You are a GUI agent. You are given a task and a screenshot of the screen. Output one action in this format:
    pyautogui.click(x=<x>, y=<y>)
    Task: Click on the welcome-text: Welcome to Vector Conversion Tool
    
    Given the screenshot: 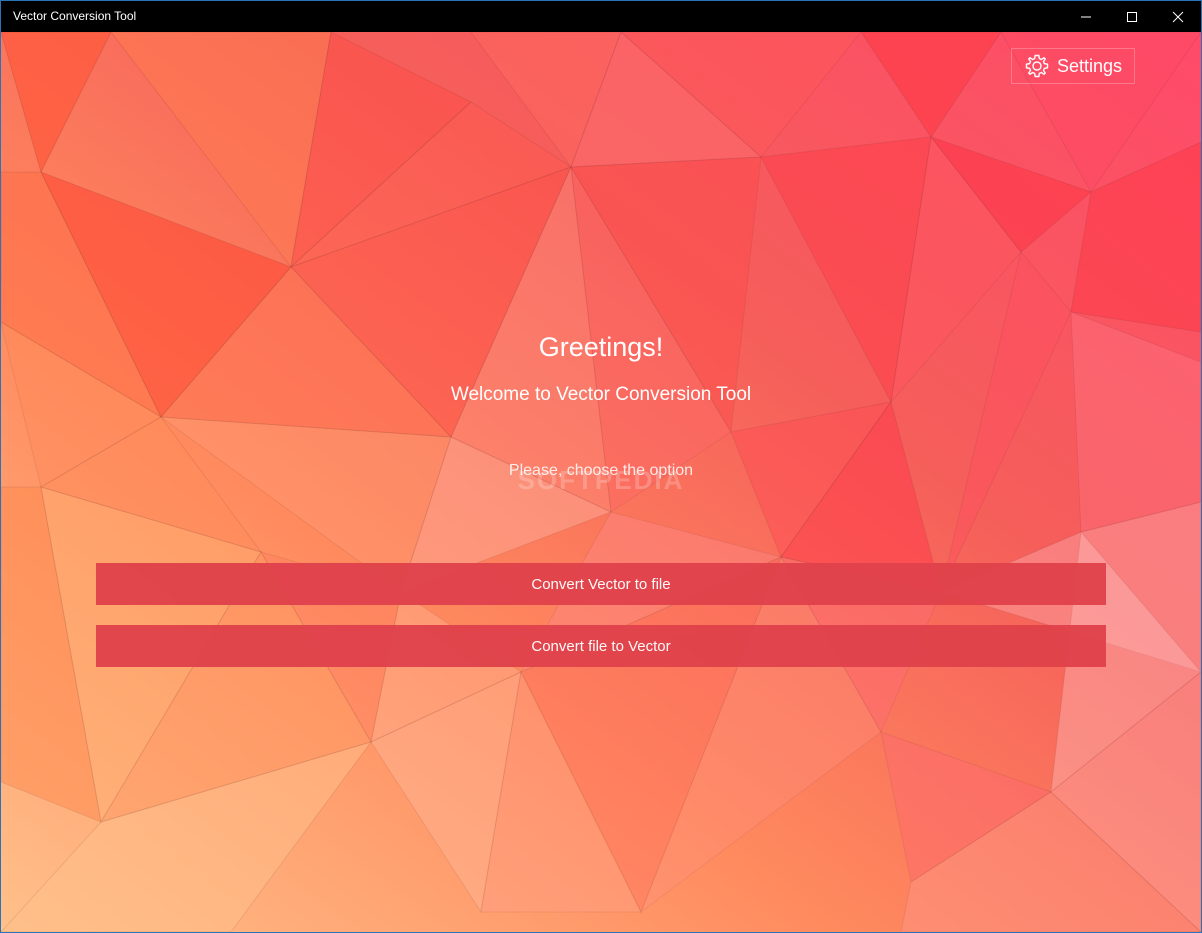 What is the action you would take?
    pyautogui.click(x=601, y=394)
    